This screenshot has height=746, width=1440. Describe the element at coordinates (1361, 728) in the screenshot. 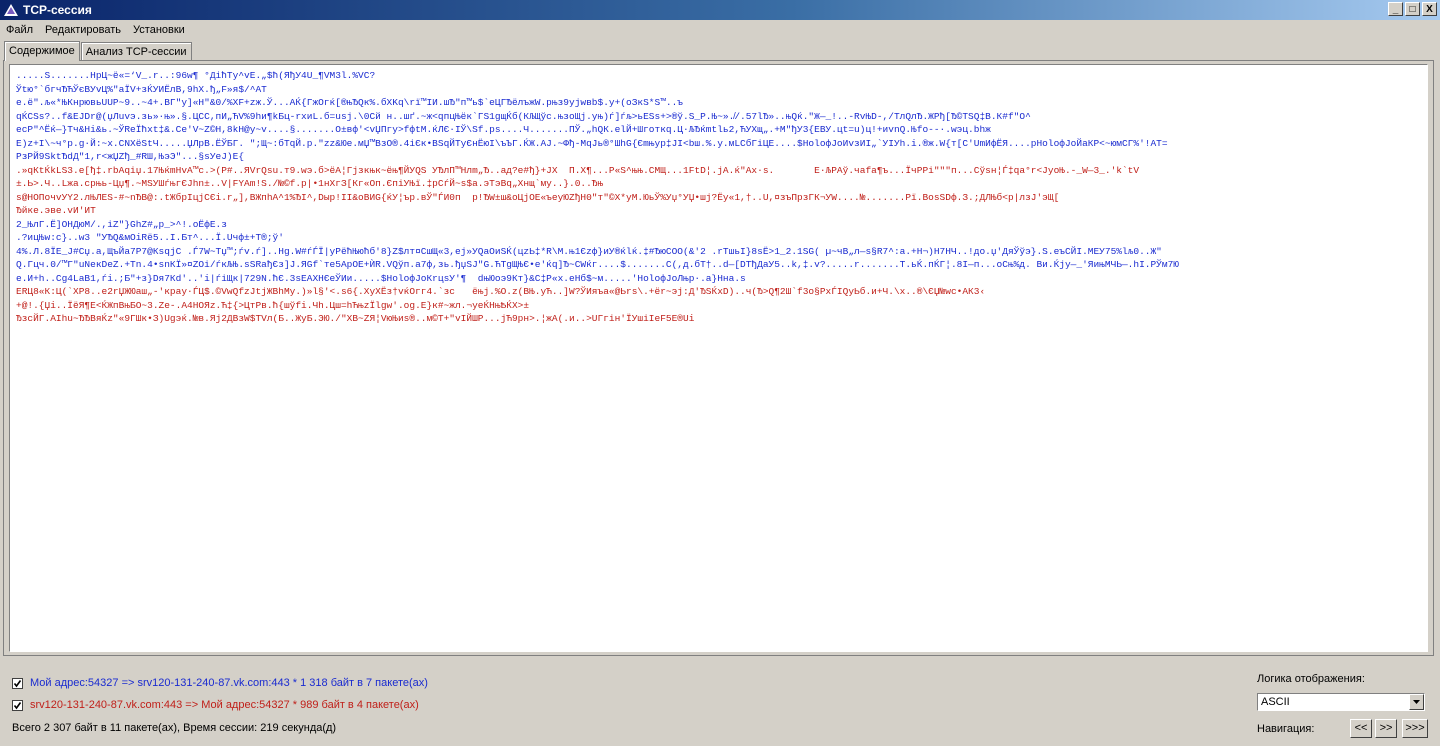

I see `nav-first-button: <<` at that location.